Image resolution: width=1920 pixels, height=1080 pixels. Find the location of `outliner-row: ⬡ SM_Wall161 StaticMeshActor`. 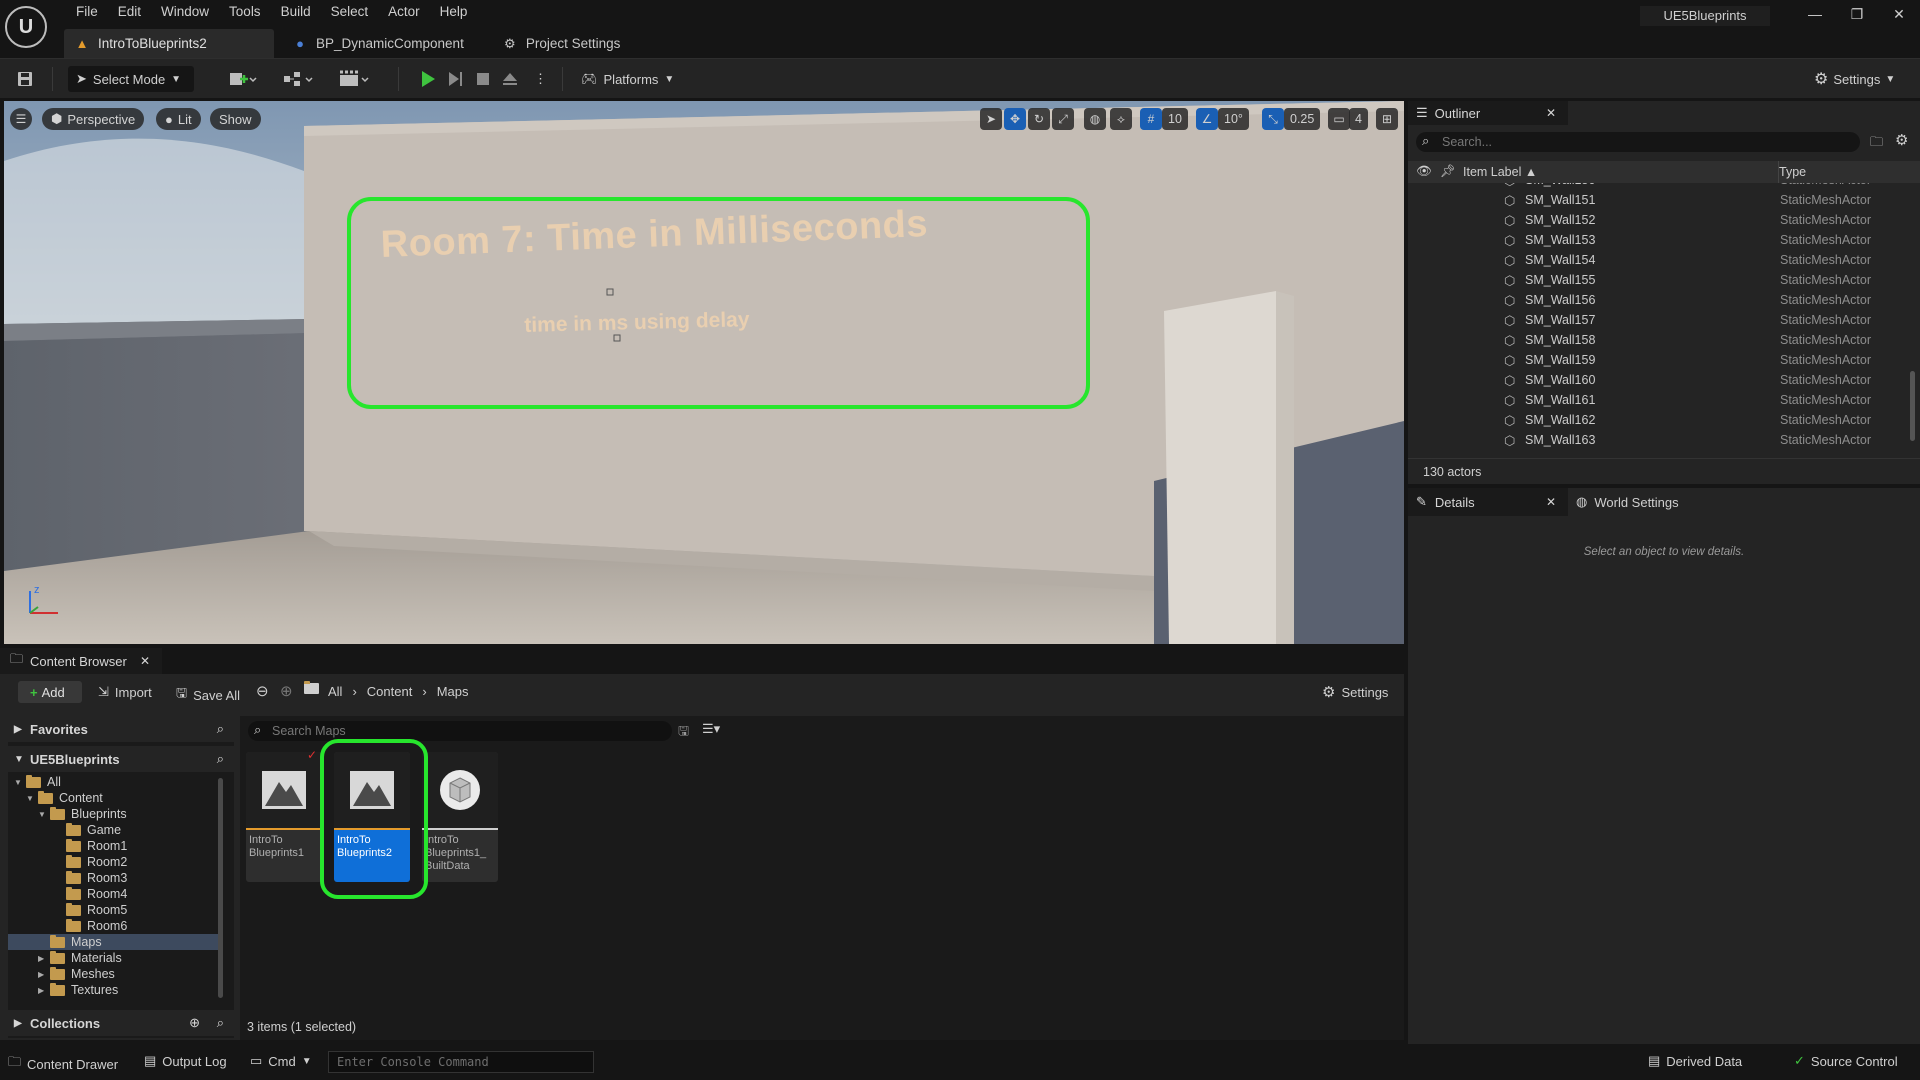

outliner-row: ⬡ SM_Wall161 StaticMeshActor is located at coordinates (1657, 400).